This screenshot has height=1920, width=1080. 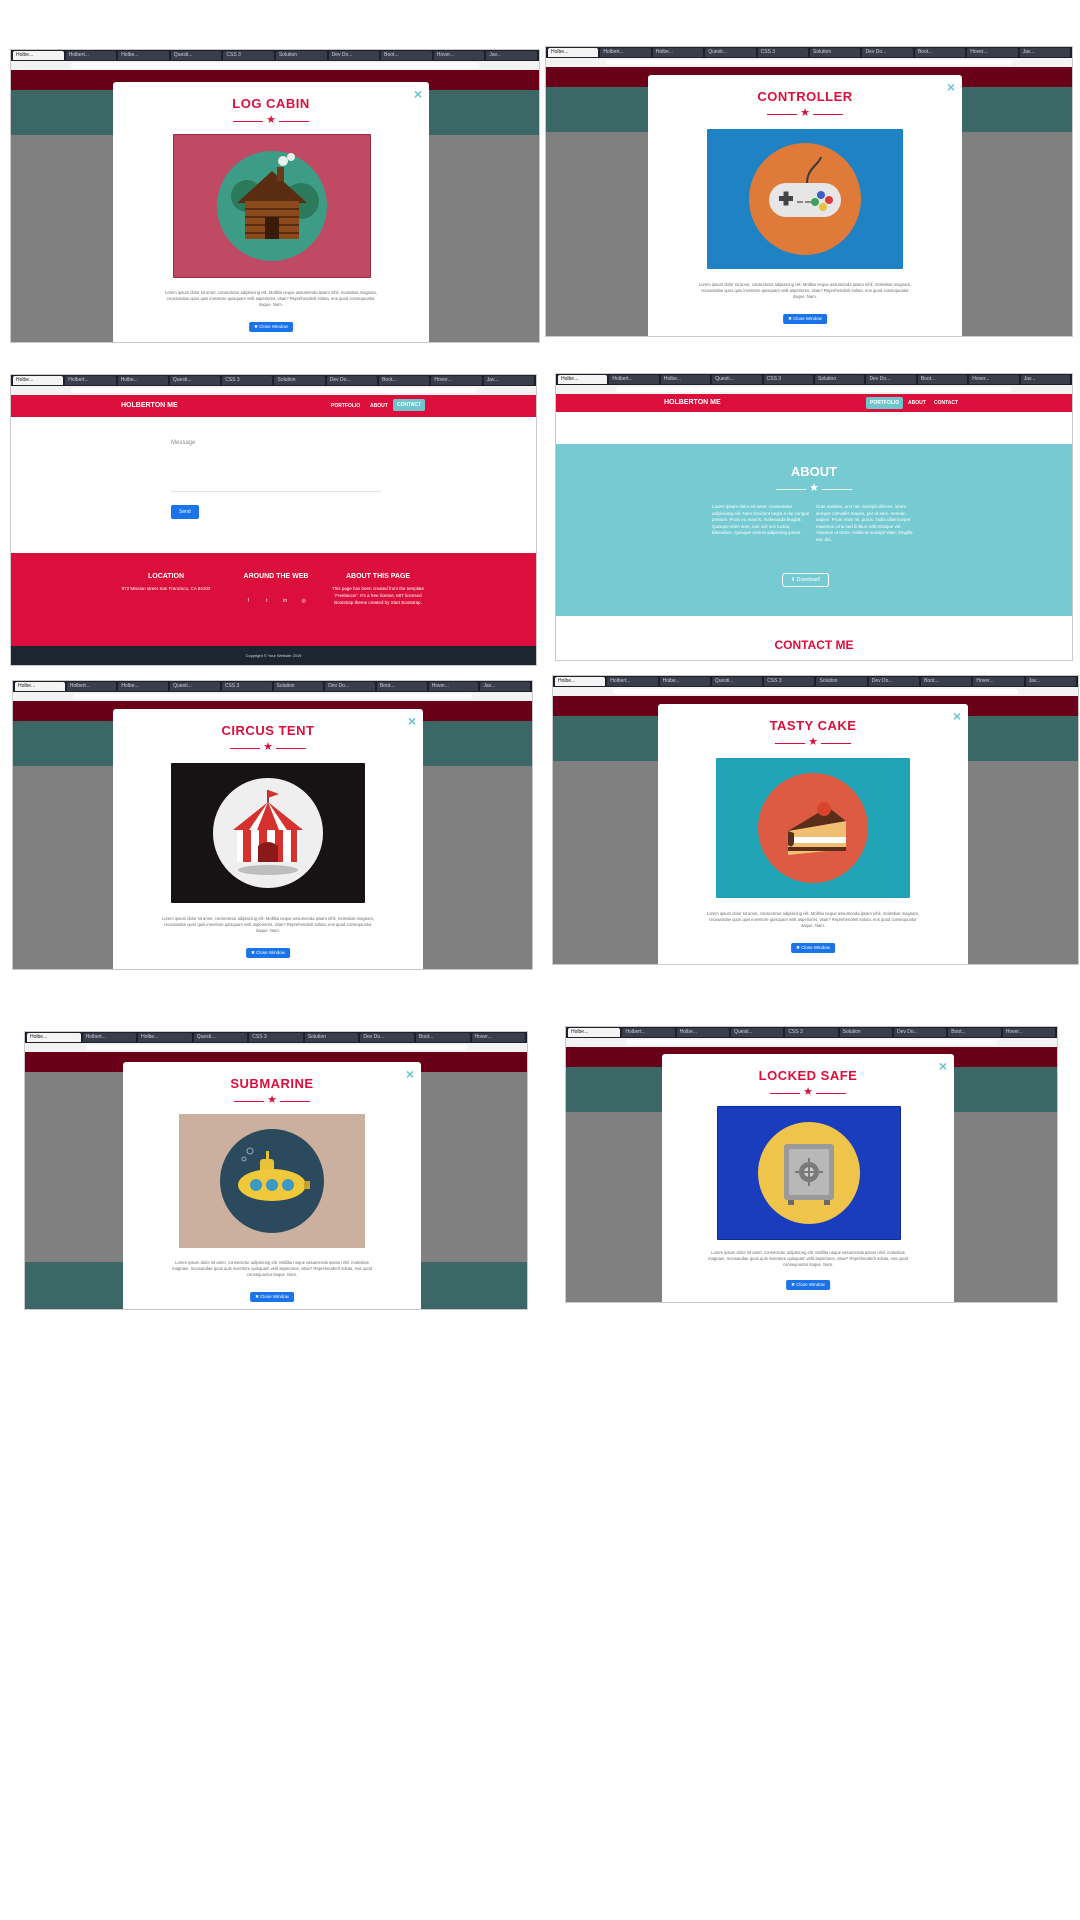 I want to click on send-button: Send, so click(x=185, y=512).